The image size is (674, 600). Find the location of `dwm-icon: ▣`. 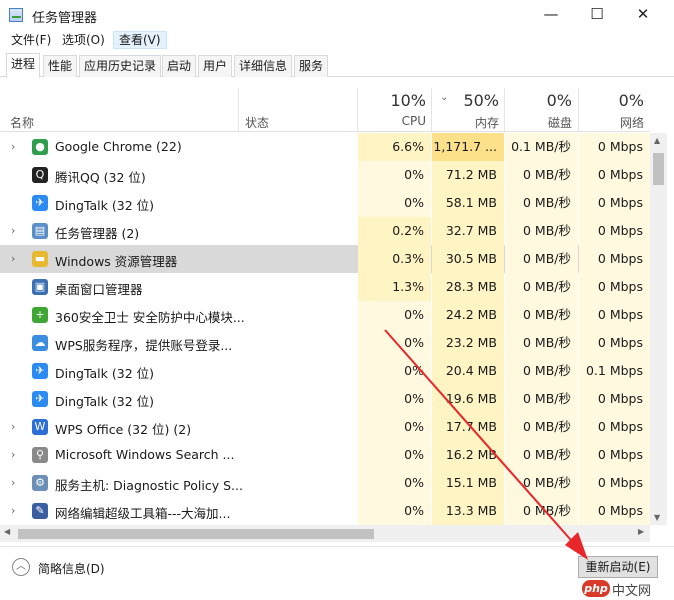

dwm-icon: ▣ is located at coordinates (40, 287).